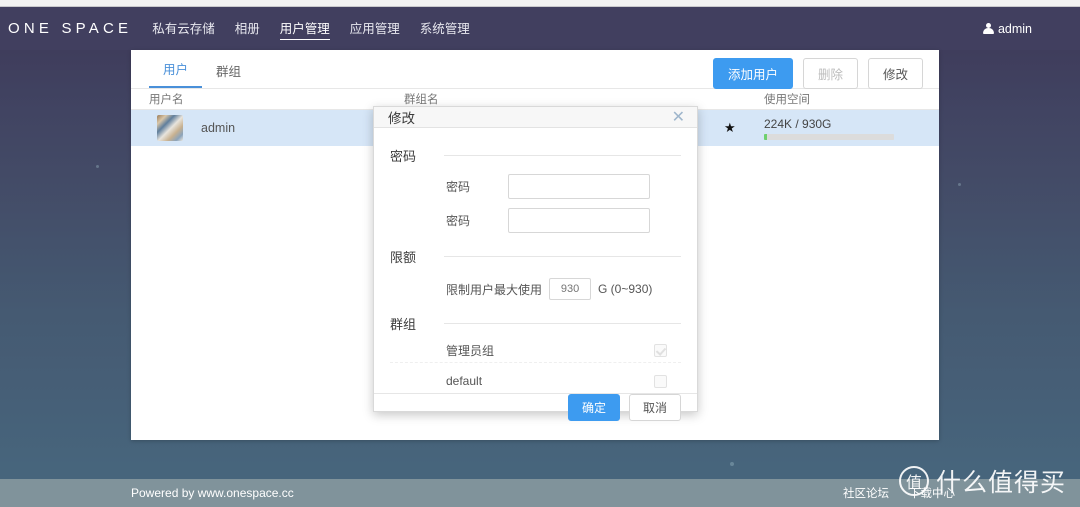 This screenshot has width=1080, height=507. Describe the element at coordinates (535, 69) in the screenshot. I see `panel-header: 用户 群组 添加用户 删除 修改` at that location.